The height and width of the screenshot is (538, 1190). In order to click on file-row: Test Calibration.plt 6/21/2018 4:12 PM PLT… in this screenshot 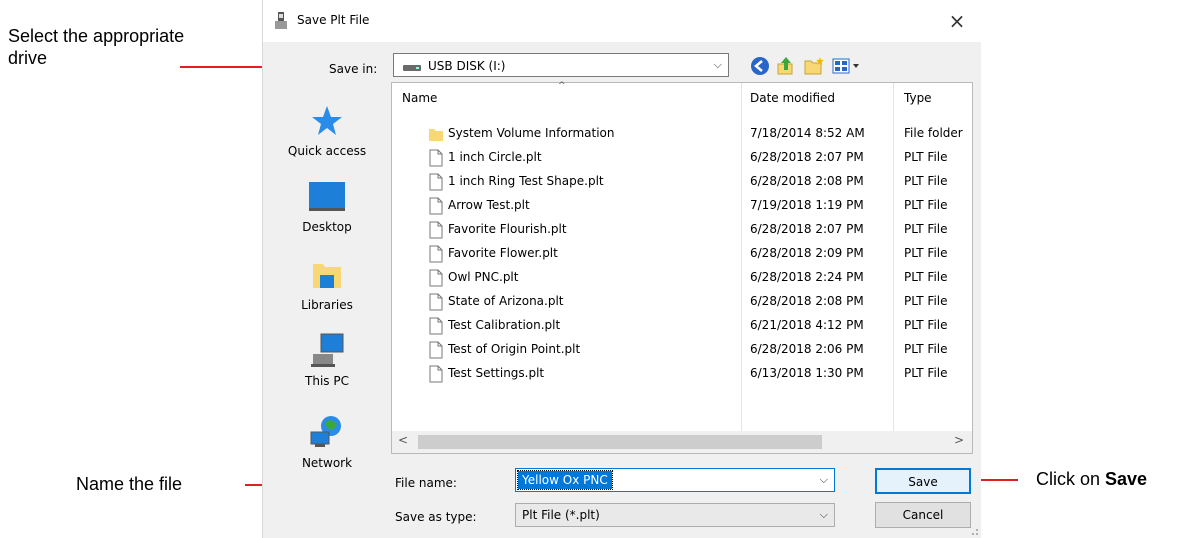, I will do `click(683, 325)`.